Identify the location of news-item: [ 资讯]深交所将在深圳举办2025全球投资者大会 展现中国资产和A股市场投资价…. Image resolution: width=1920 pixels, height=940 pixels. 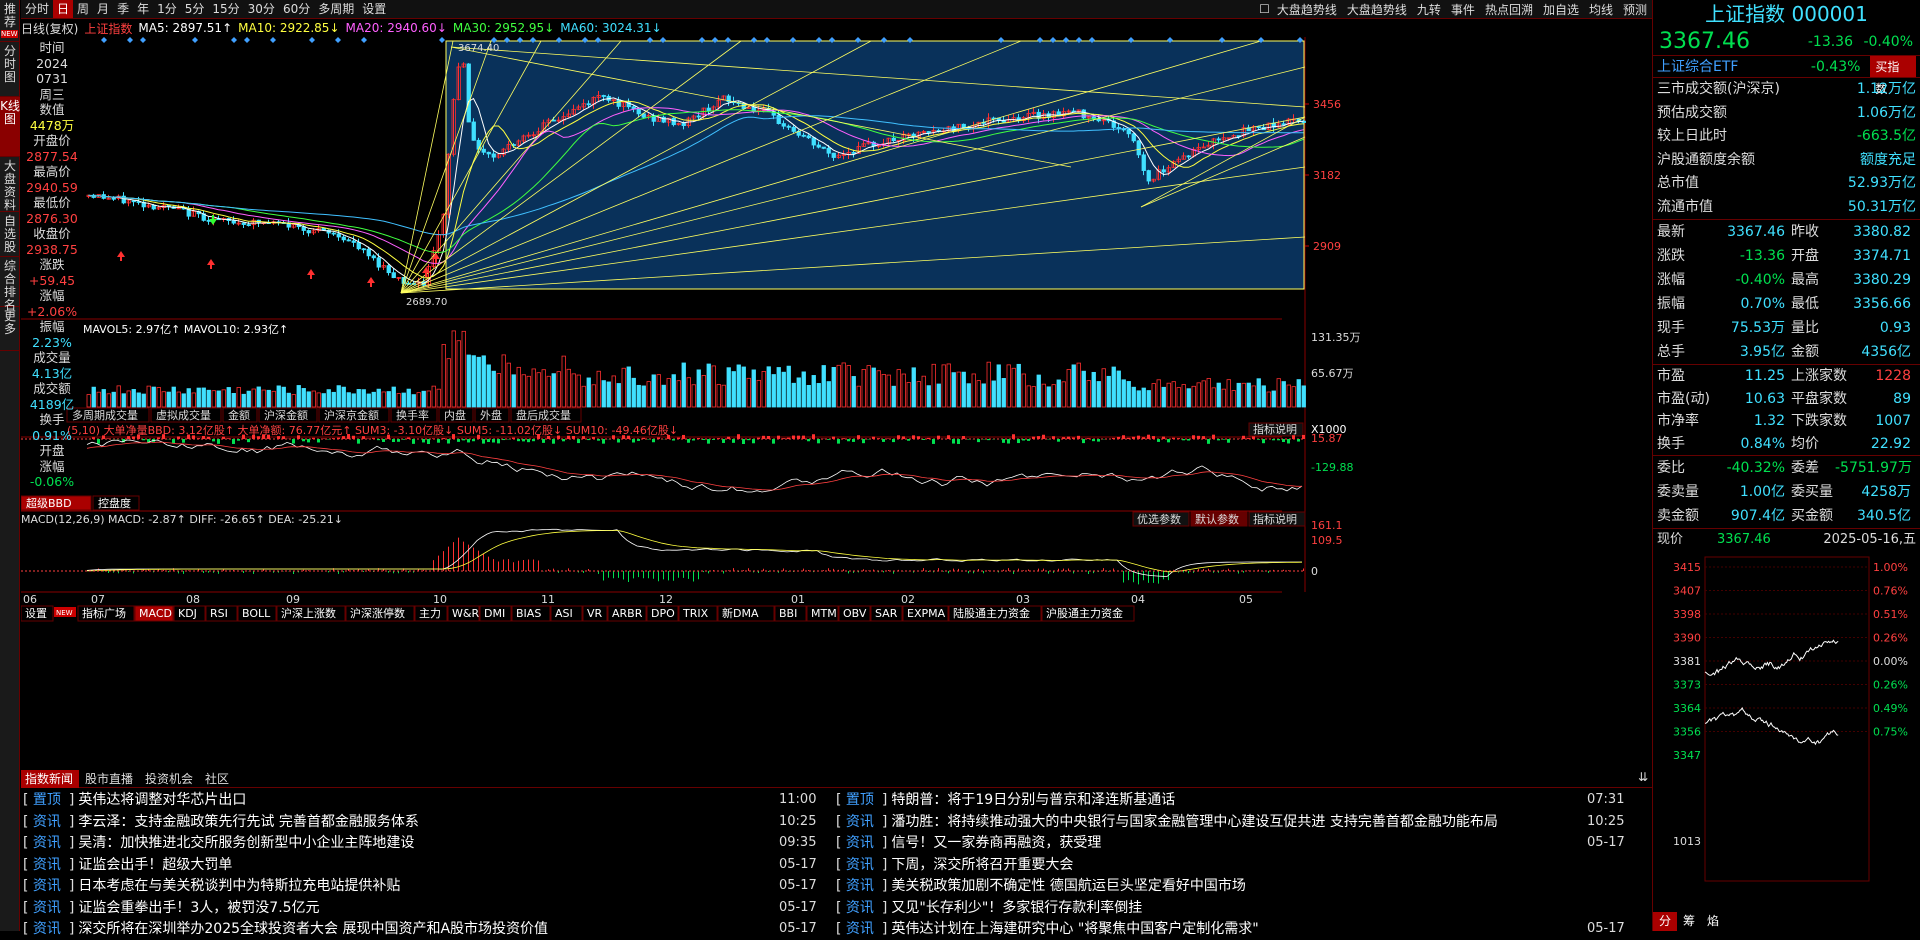
(396, 929).